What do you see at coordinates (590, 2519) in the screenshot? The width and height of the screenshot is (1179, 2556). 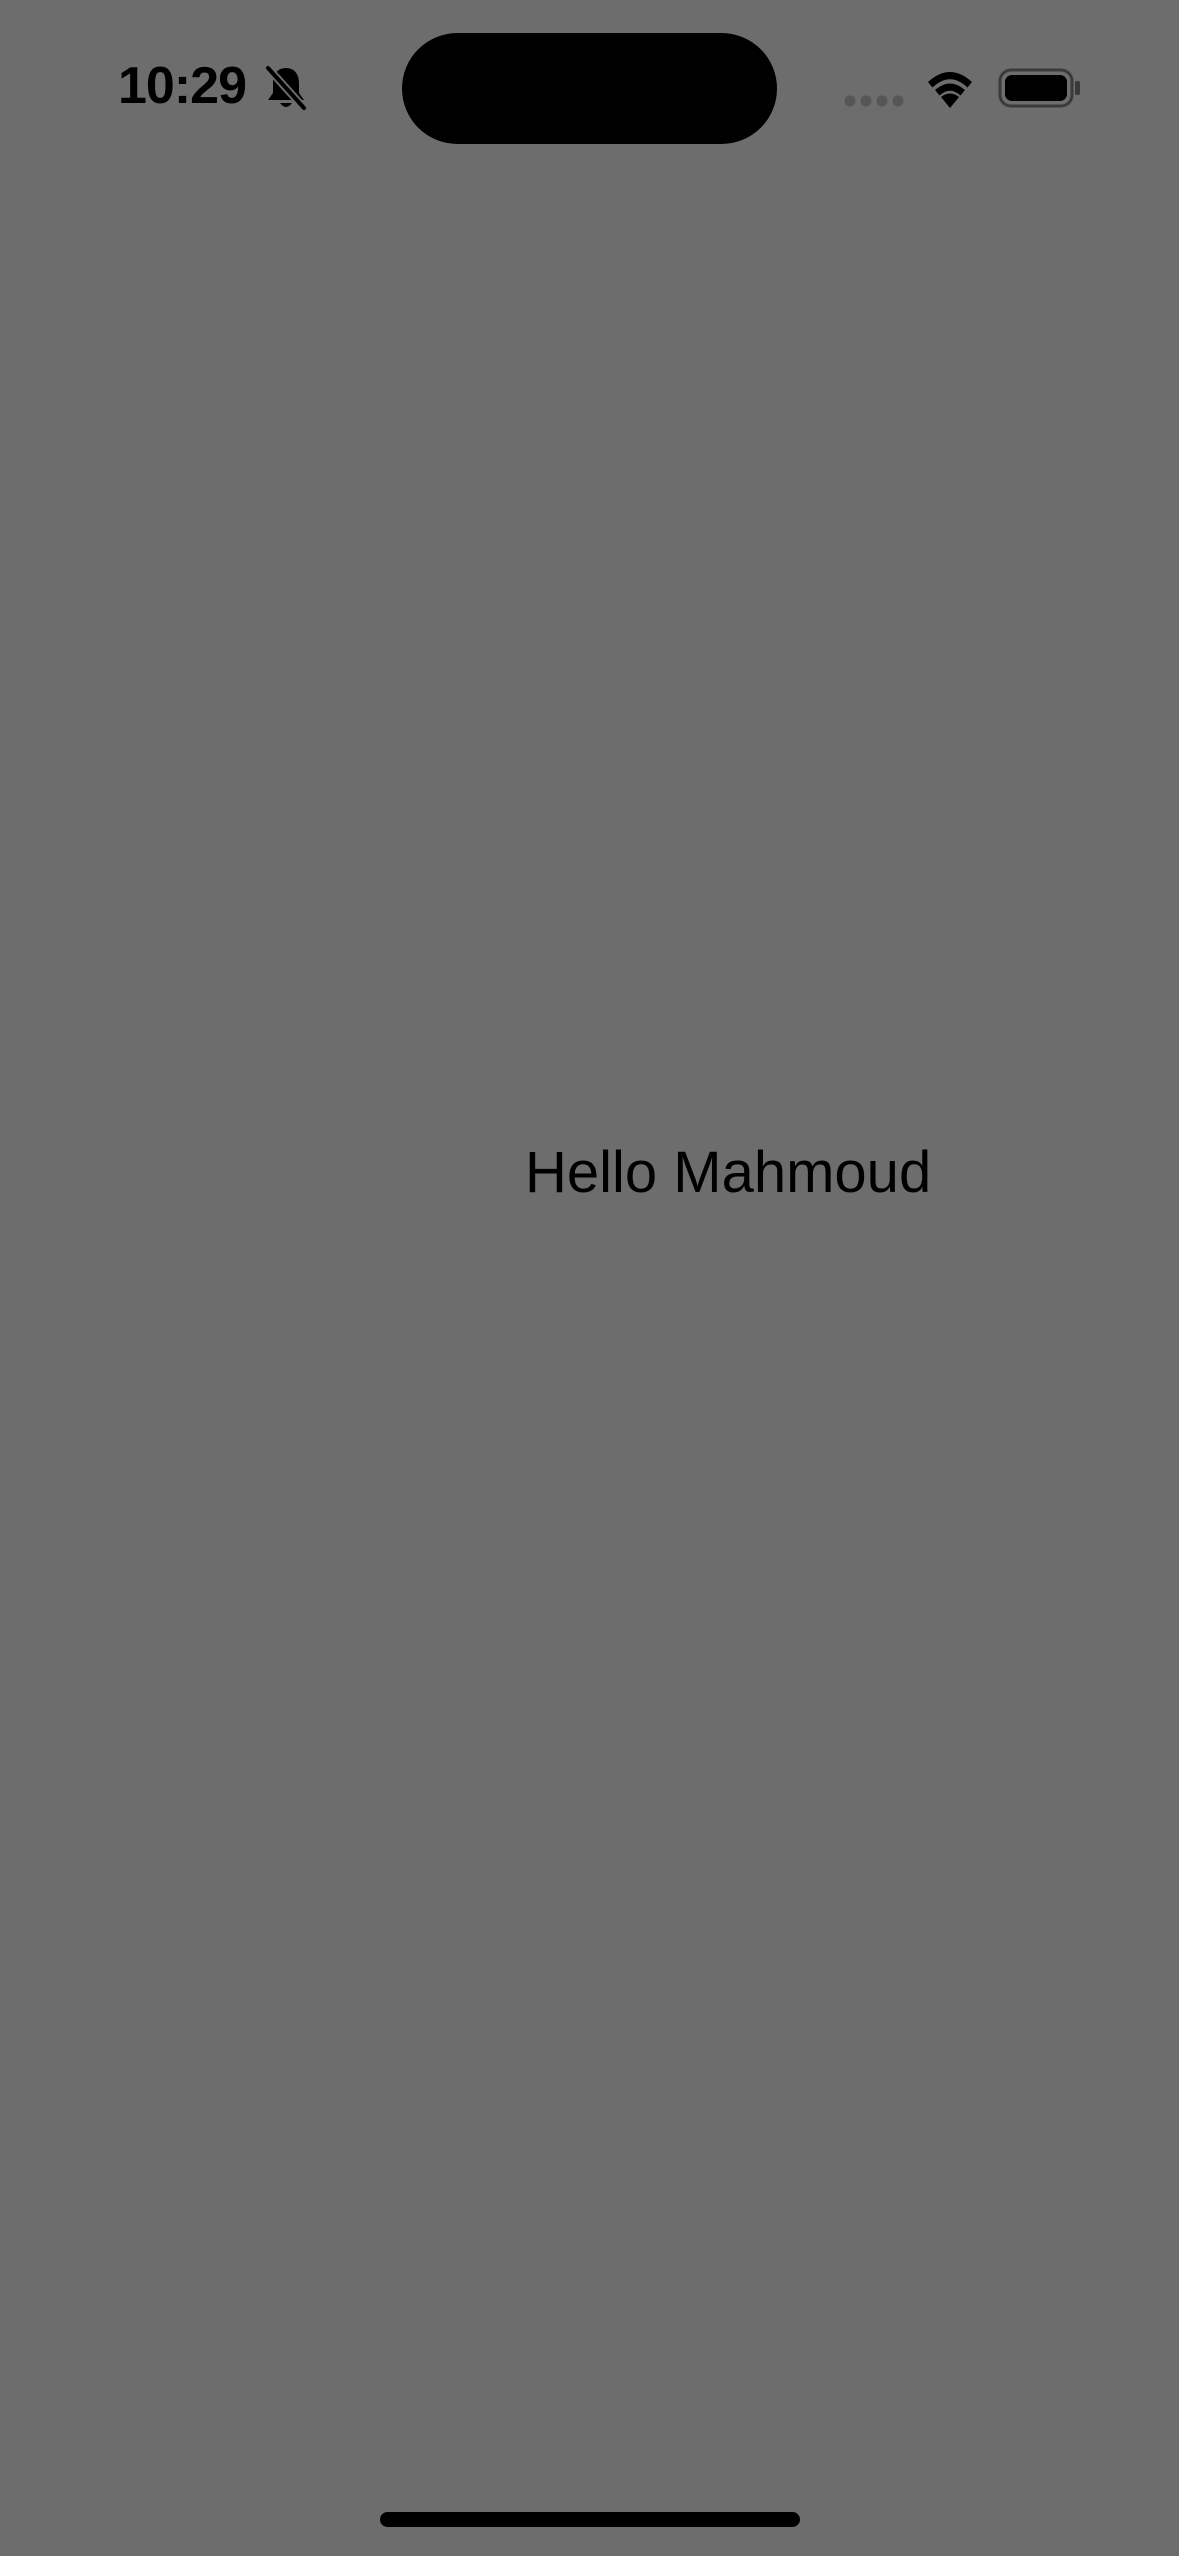 I see `home-indicator` at bounding box center [590, 2519].